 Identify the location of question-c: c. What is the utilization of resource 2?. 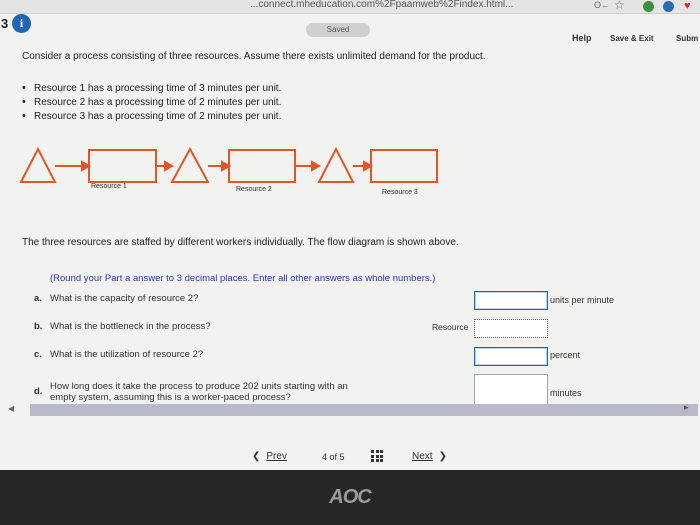
(118, 354).